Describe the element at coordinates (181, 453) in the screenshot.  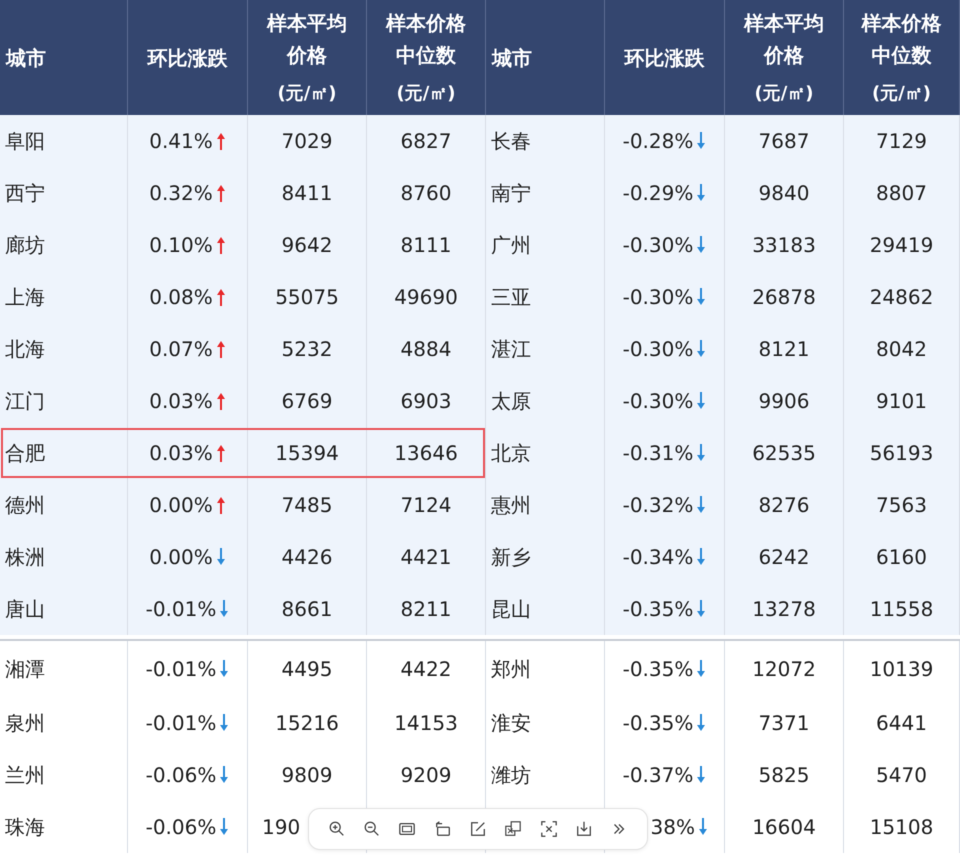
I see `change-value: 0.03%` at that location.